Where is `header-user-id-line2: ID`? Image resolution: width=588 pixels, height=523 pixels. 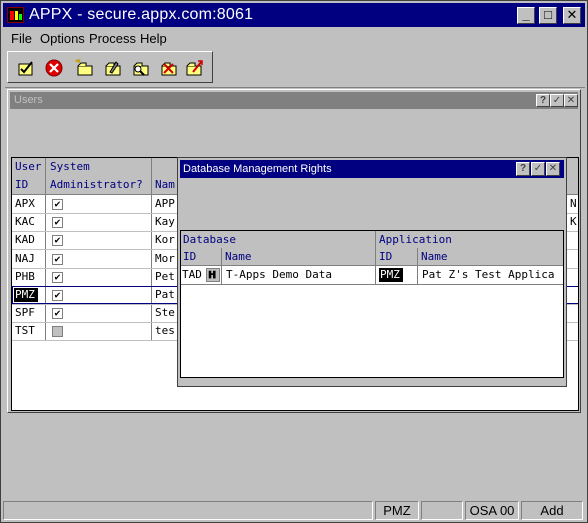
header-user-id-line2: ID is located at coordinates (22, 184).